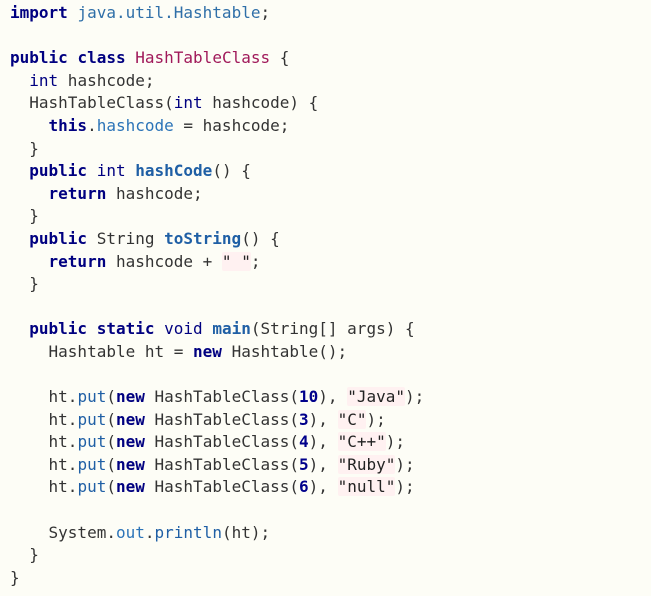 The width and height of the screenshot is (651, 596). I want to click on code-line: ht.put(new HashTableClass(6), "null");, so click(330, 487).